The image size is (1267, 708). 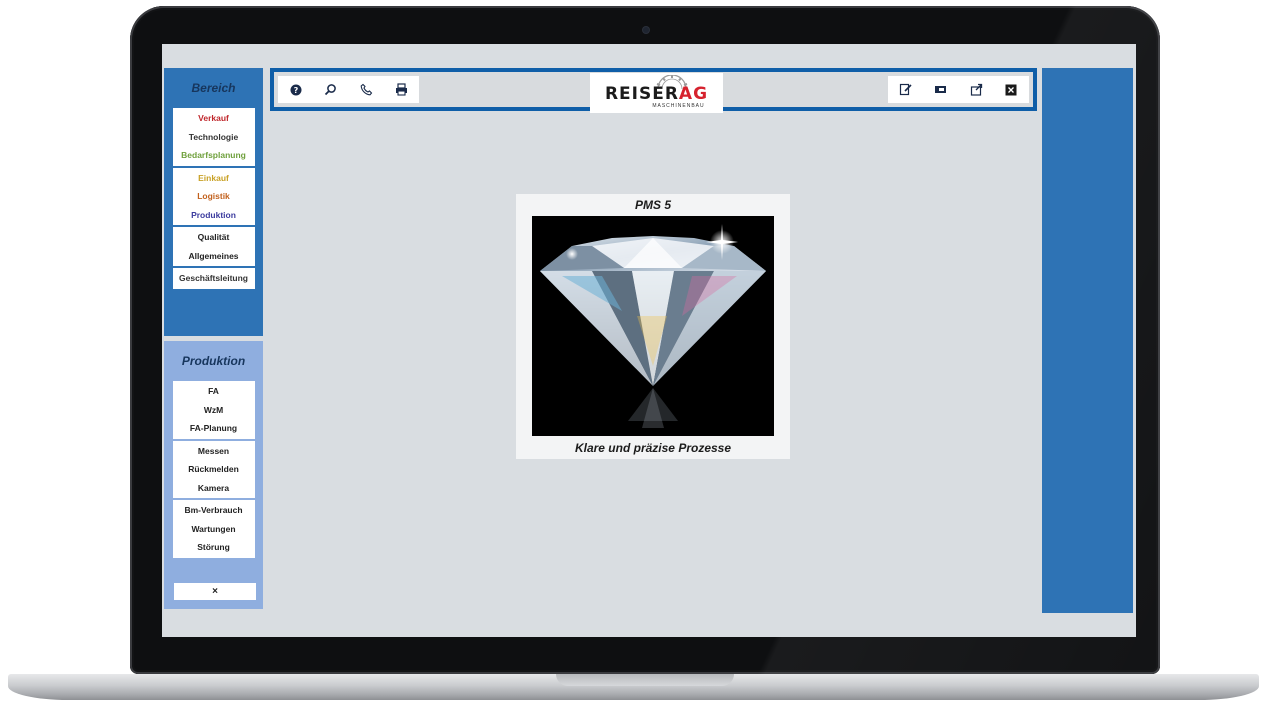 What do you see at coordinates (214, 391) in the screenshot?
I see `produktion-item-fa: FA` at bounding box center [214, 391].